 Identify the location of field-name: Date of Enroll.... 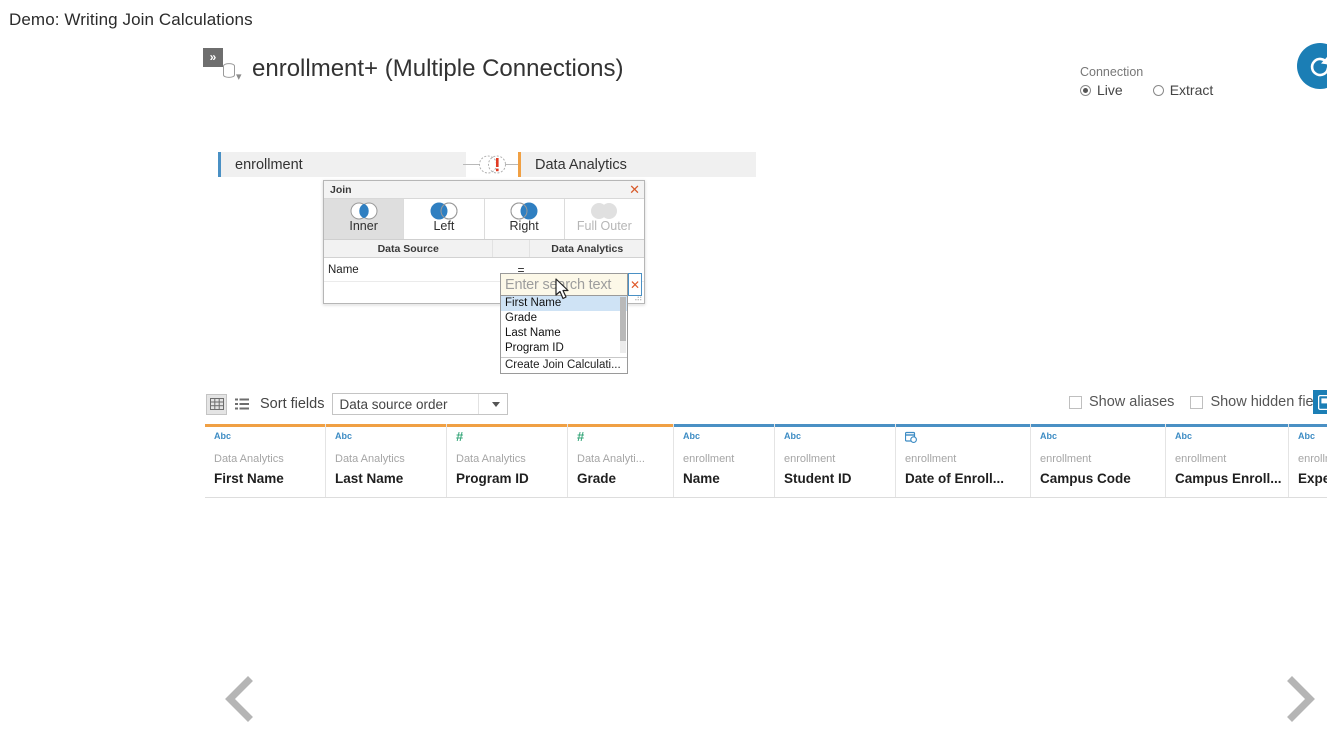
(955, 478).